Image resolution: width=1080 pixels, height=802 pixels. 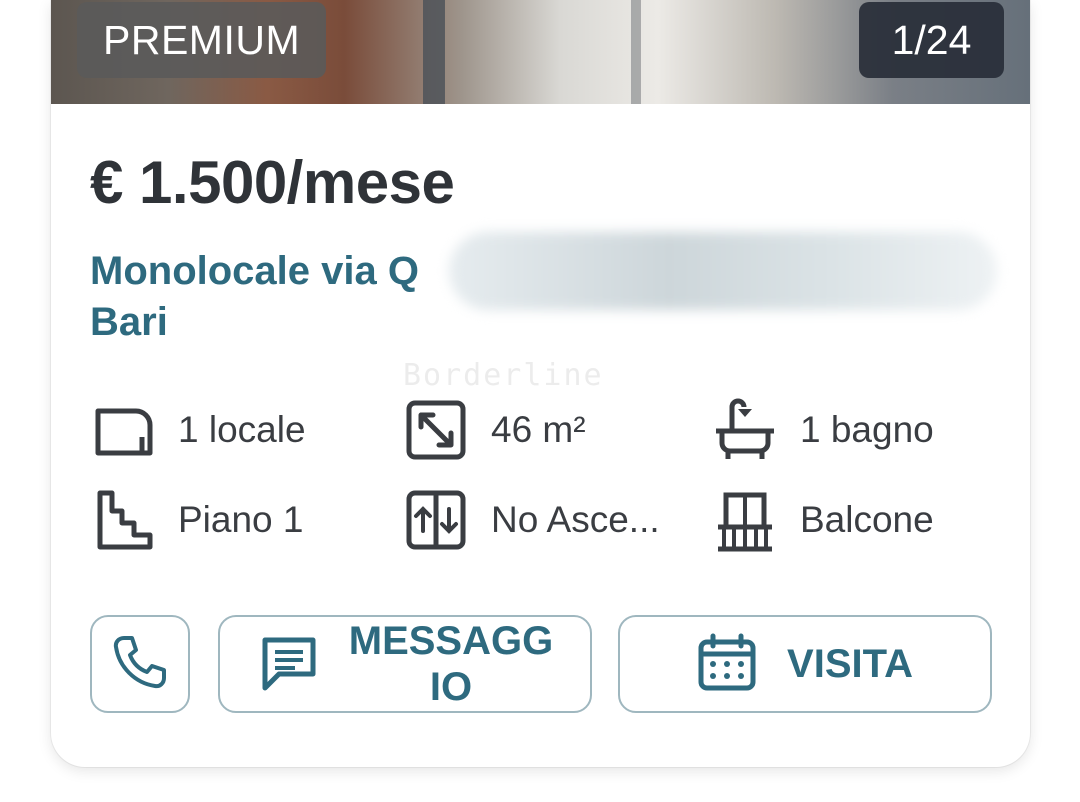 I want to click on visit-button-label: VISITA, so click(x=850, y=664).